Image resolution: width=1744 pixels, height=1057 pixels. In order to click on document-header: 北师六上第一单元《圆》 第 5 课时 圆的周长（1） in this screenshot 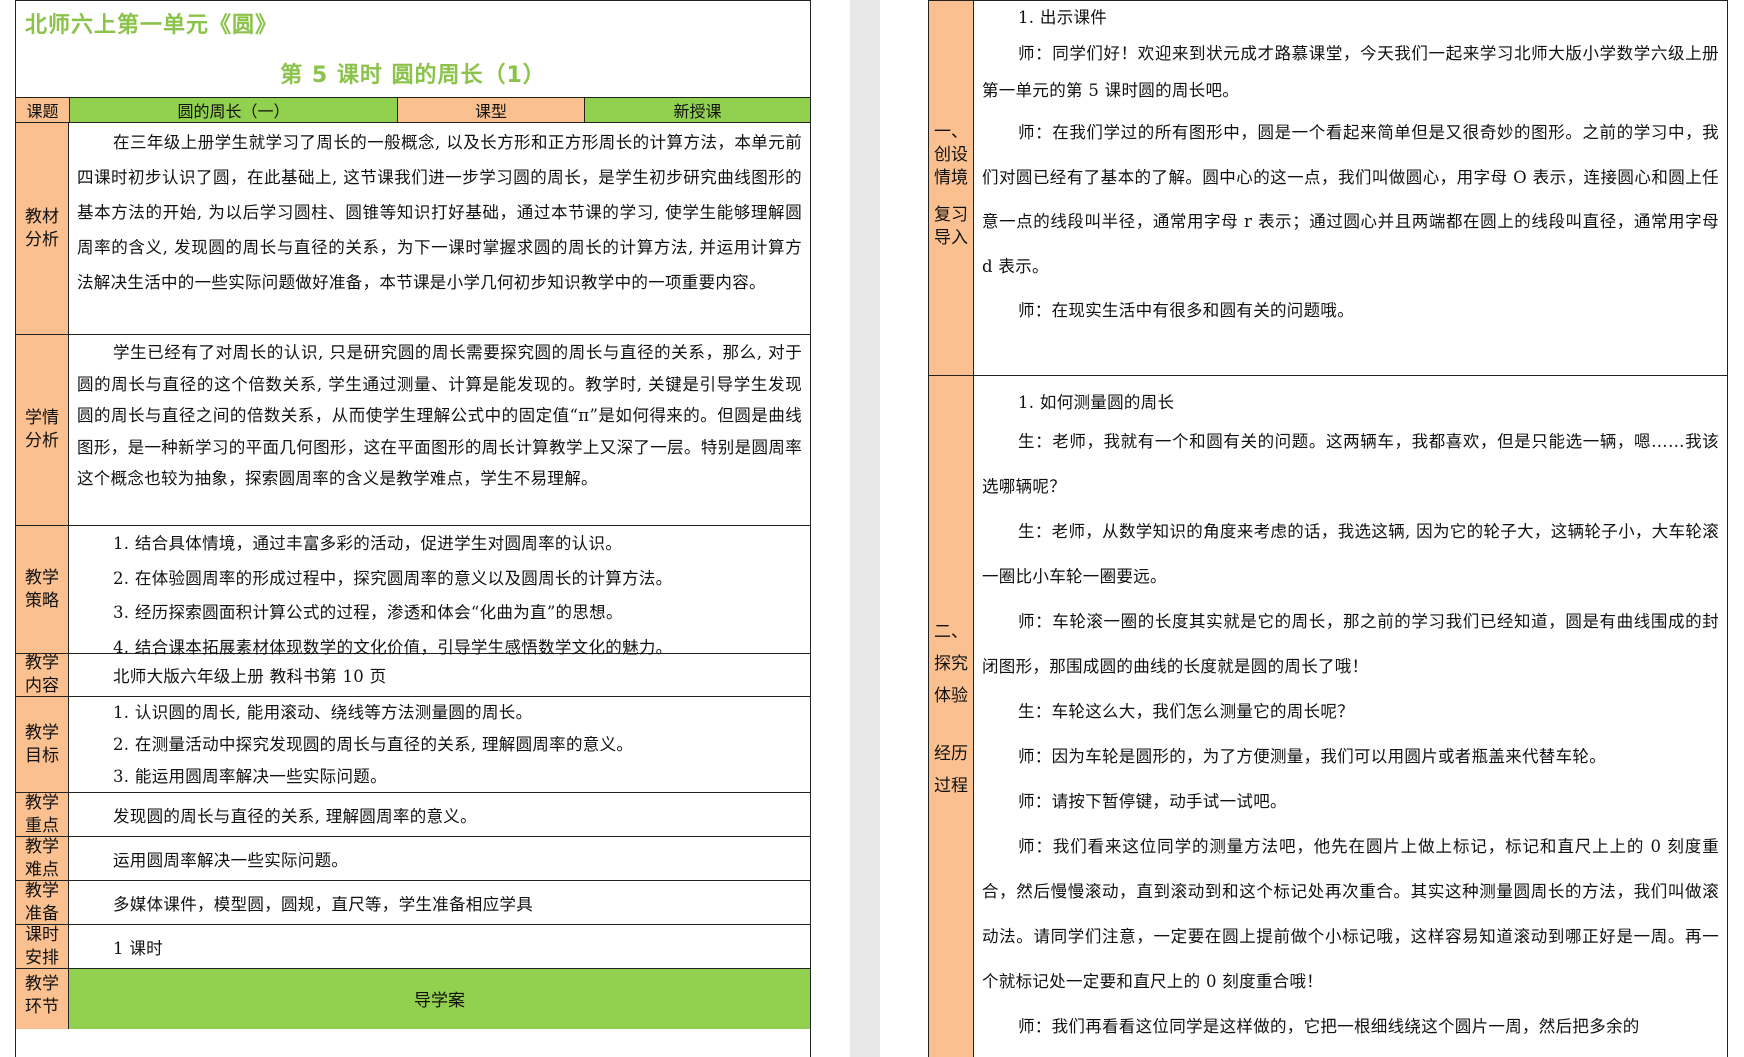, I will do `click(413, 49)`.